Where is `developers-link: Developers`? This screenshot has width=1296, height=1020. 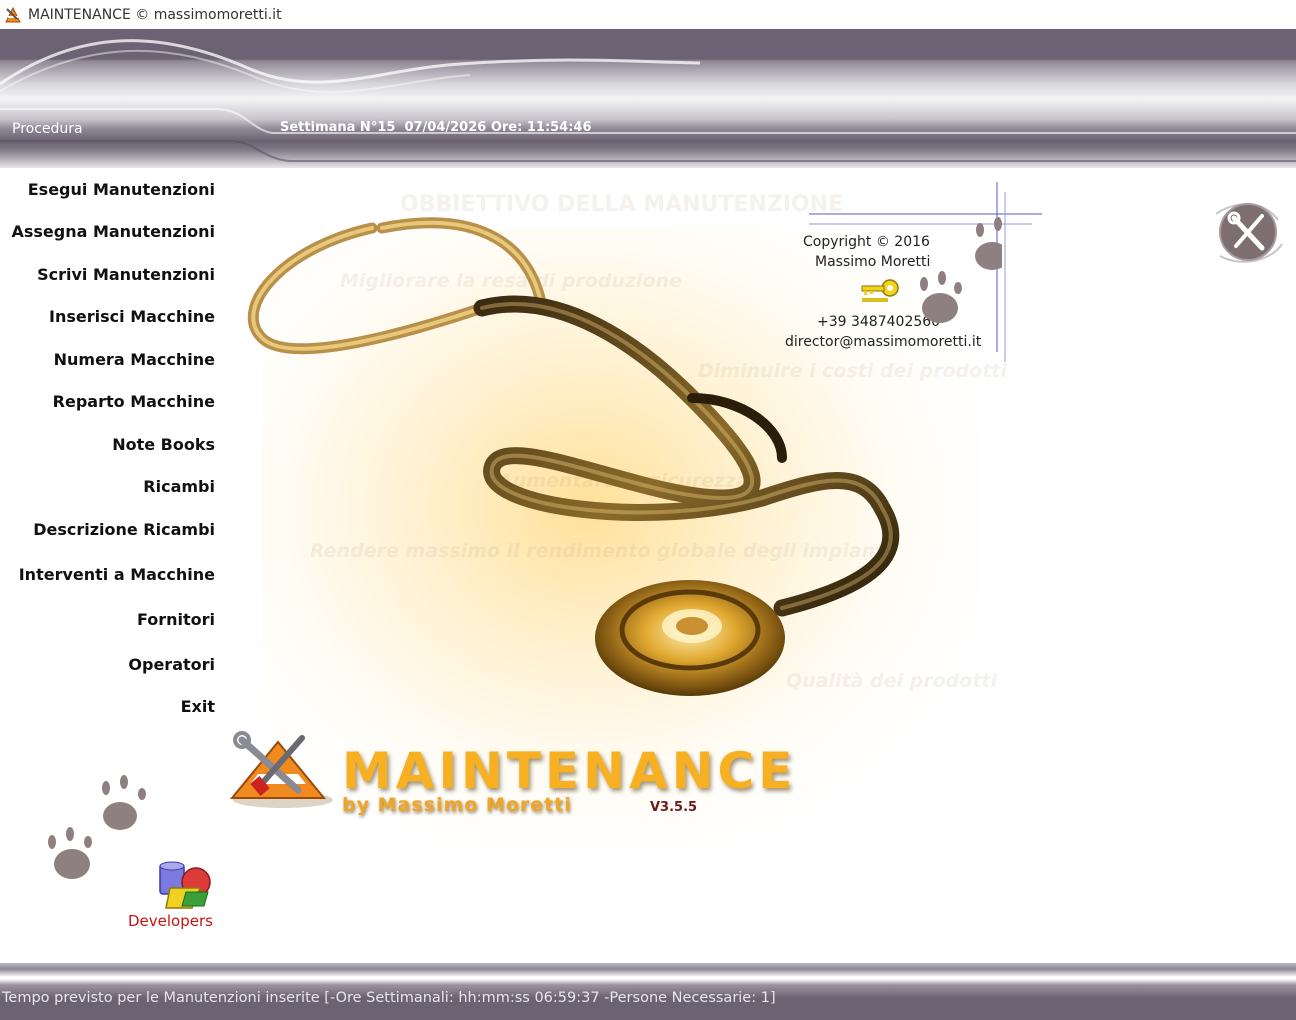 developers-link: Developers is located at coordinates (170, 921).